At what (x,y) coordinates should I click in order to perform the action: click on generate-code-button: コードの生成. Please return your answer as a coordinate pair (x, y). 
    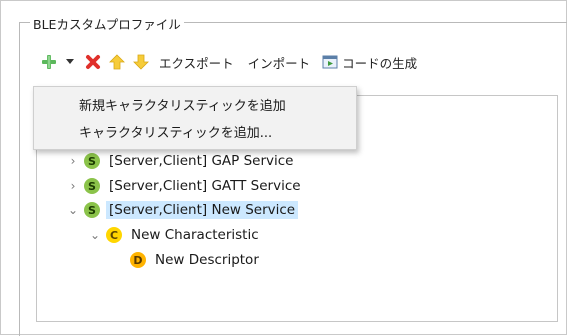
    Looking at the image, I should click on (369, 62).